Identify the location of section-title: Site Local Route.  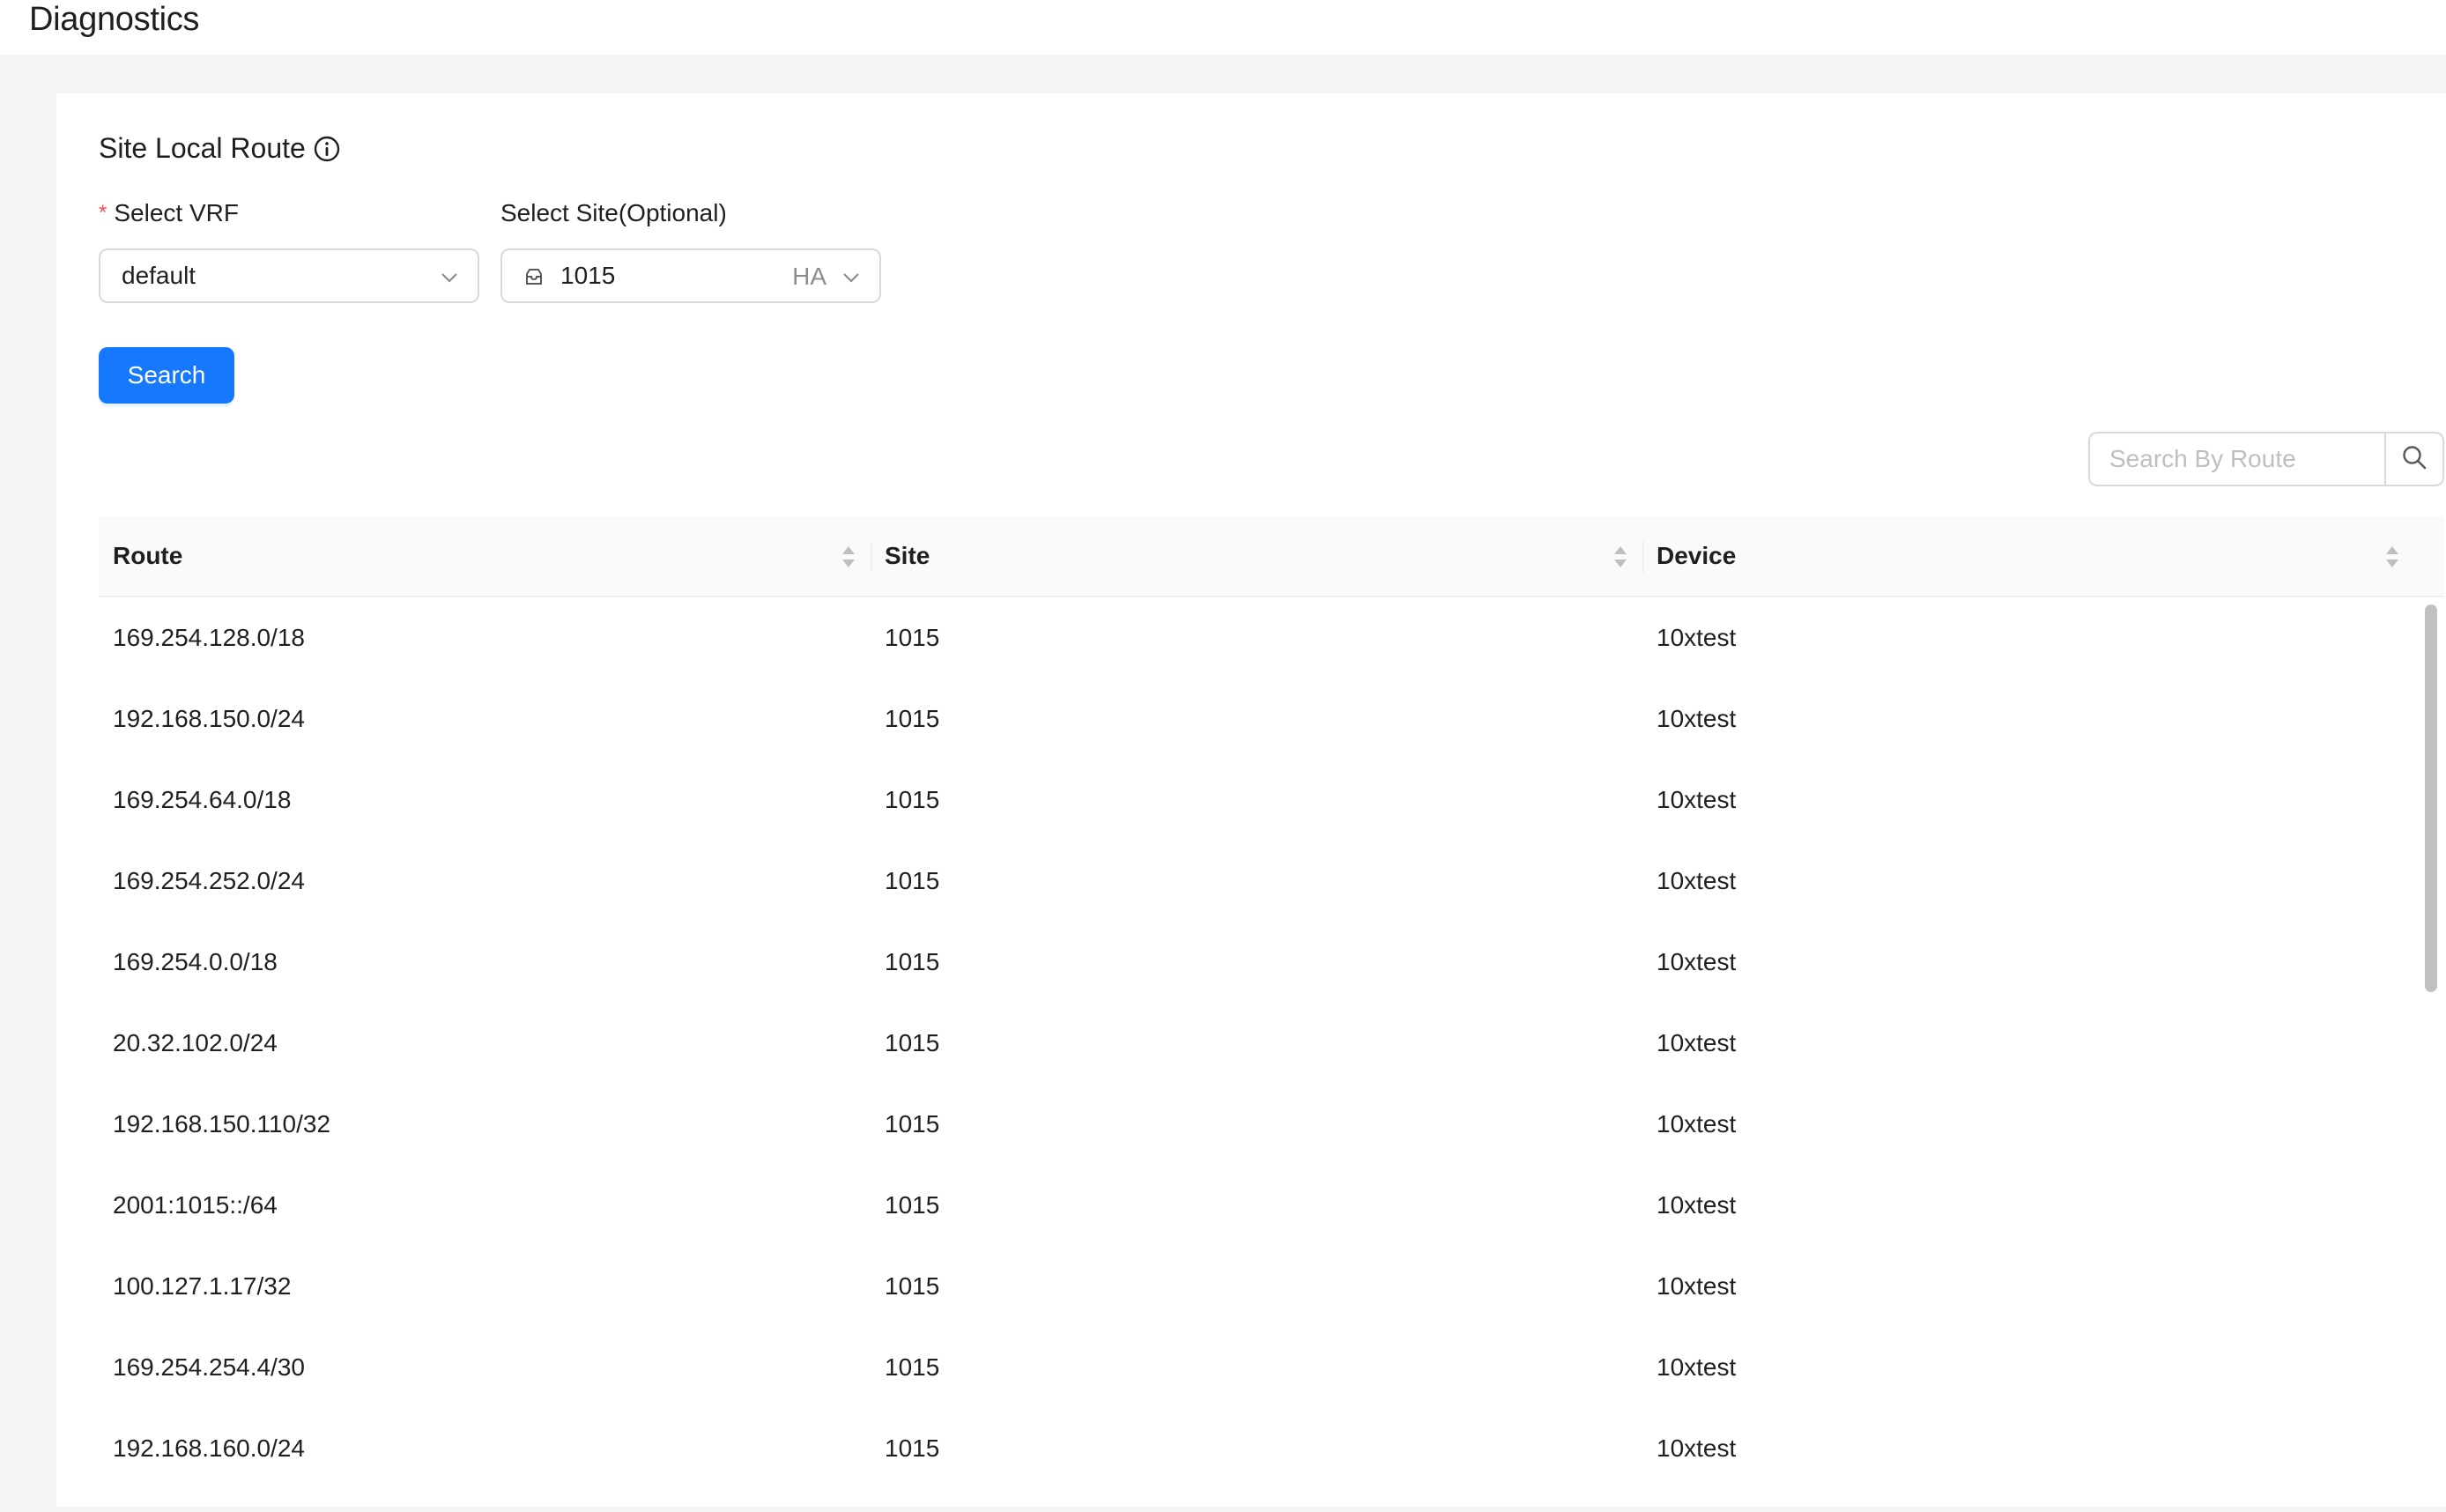
(220, 148).